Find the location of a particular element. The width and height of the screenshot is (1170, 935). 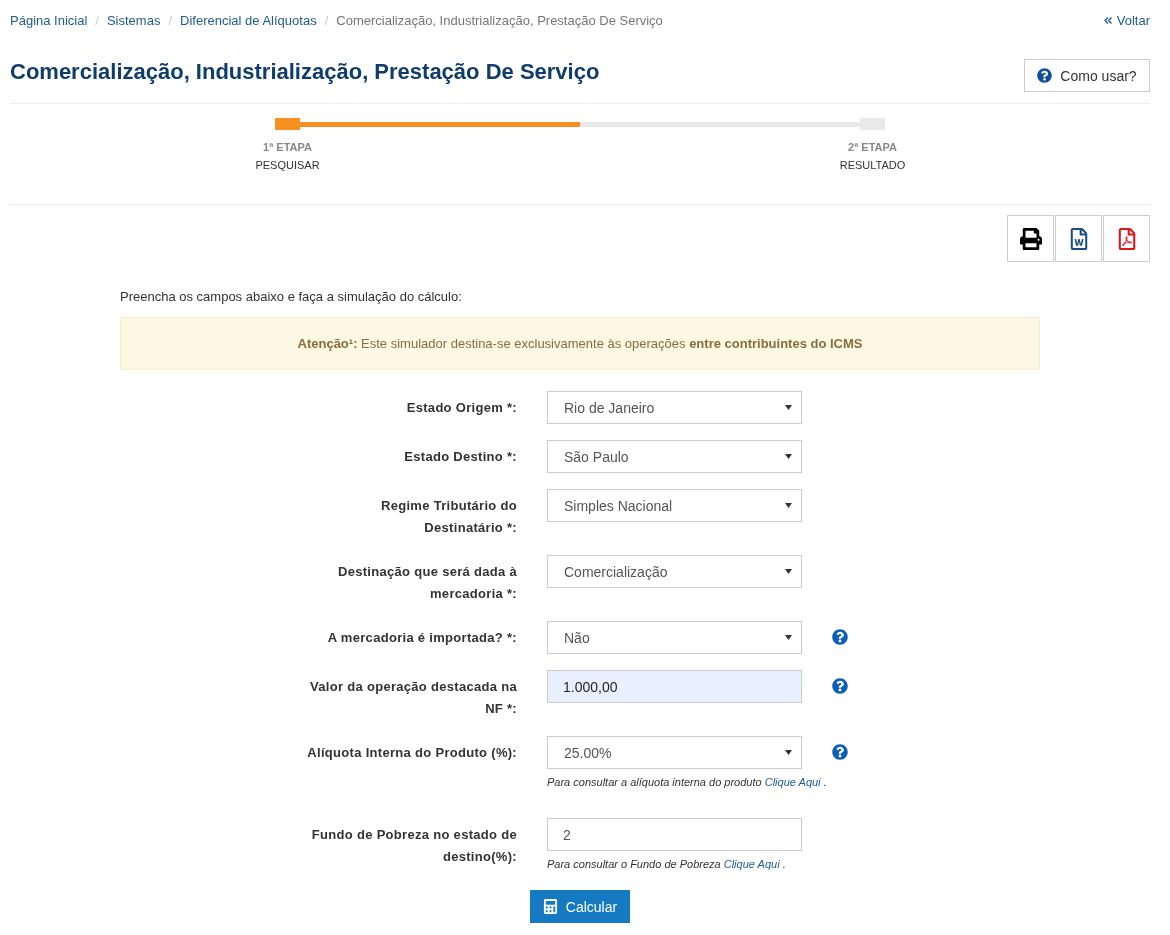

calculator-icon is located at coordinates (550, 906).